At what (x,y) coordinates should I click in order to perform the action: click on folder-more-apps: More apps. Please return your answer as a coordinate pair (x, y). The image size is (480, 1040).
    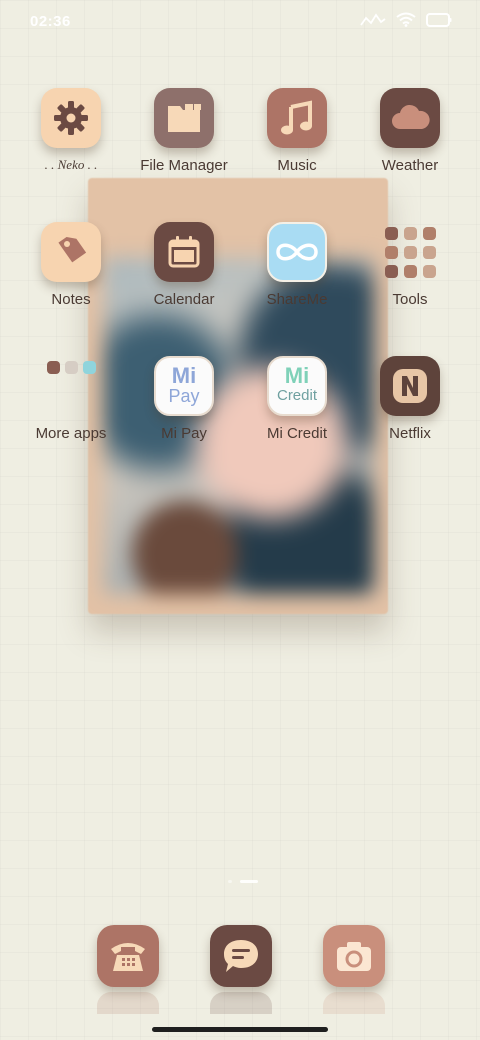
    Looking at the image, I should click on (71, 399).